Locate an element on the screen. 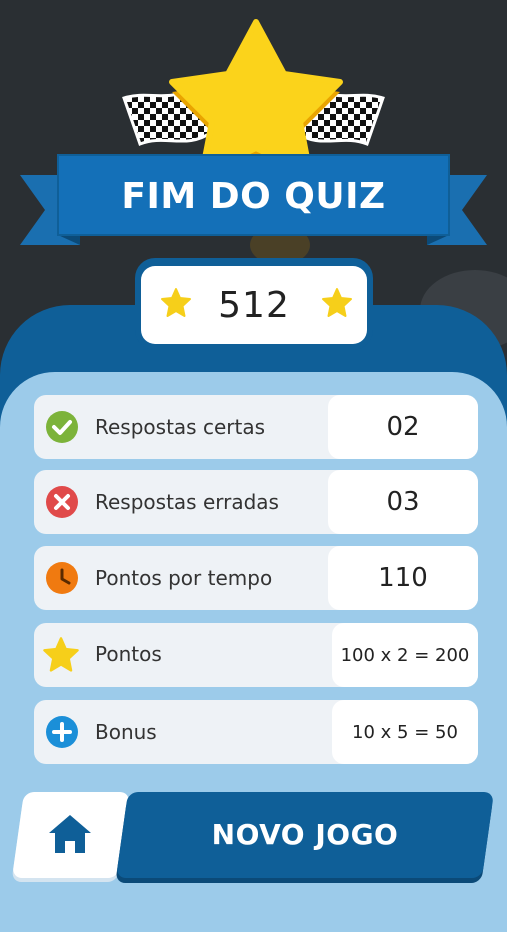 The height and width of the screenshot is (932, 507). row-value: 10 x 5 = 50 is located at coordinates (405, 732).